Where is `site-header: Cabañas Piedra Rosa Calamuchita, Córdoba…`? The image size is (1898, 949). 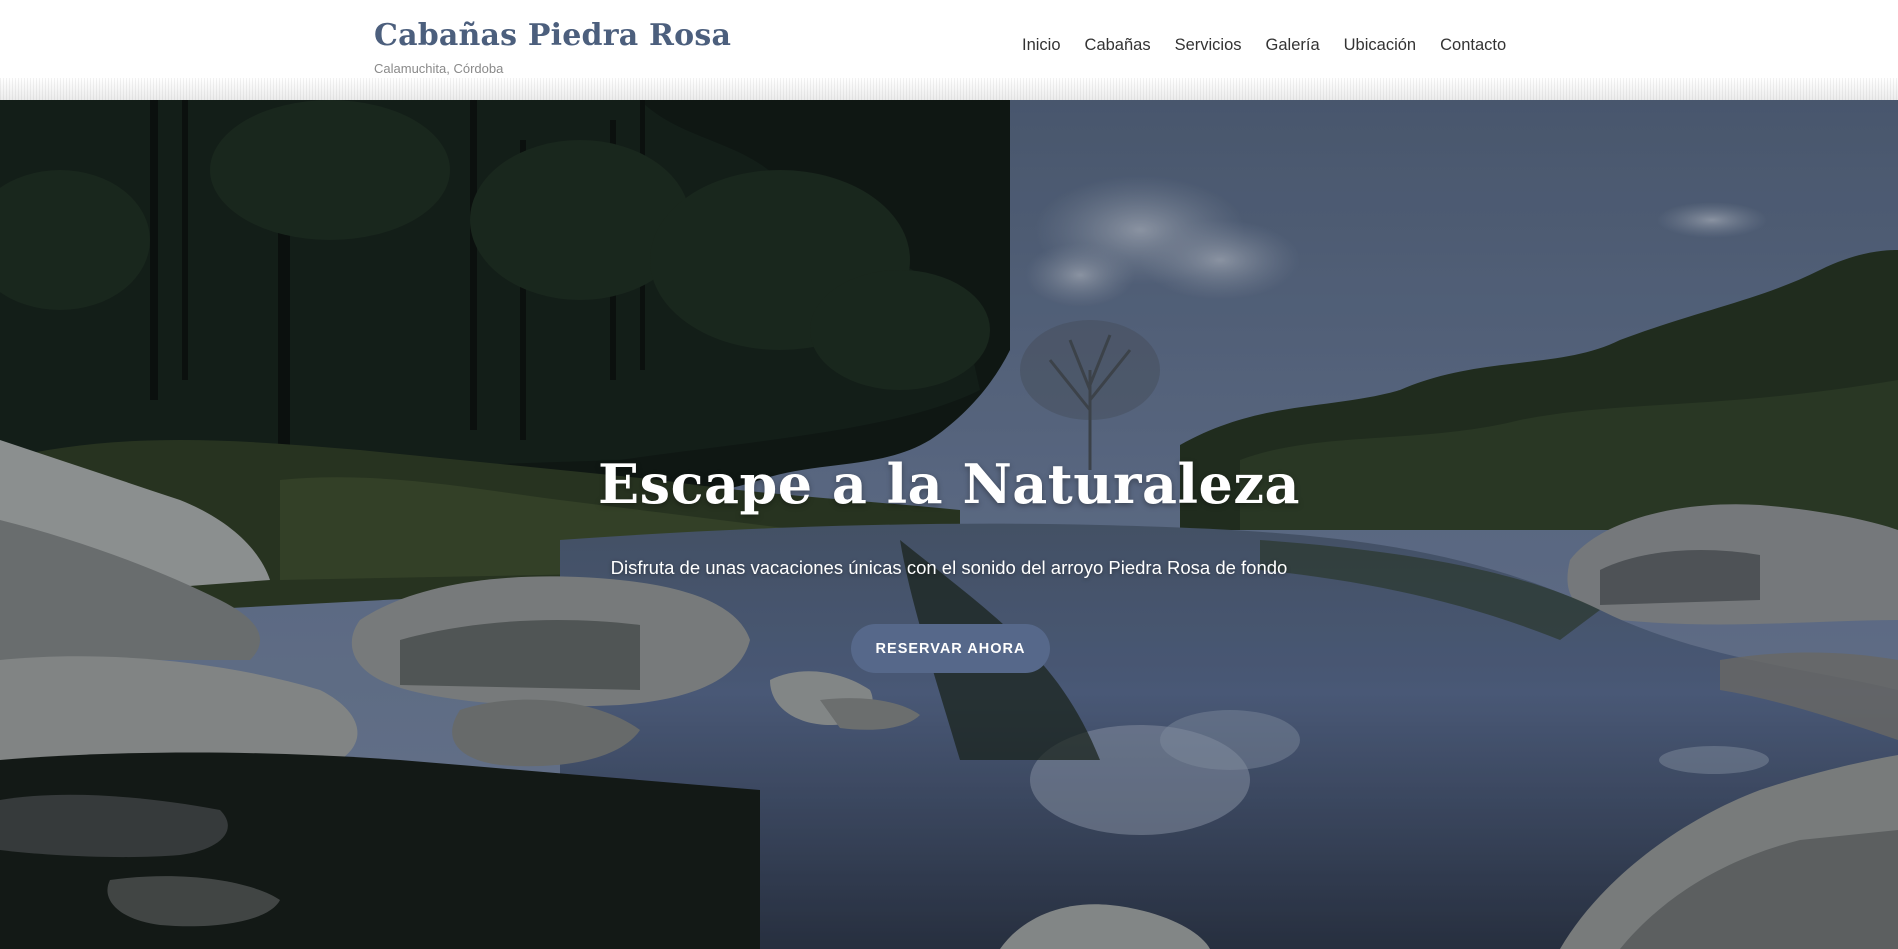 site-header: Cabañas Piedra Rosa Calamuchita, Córdoba… is located at coordinates (949, 50).